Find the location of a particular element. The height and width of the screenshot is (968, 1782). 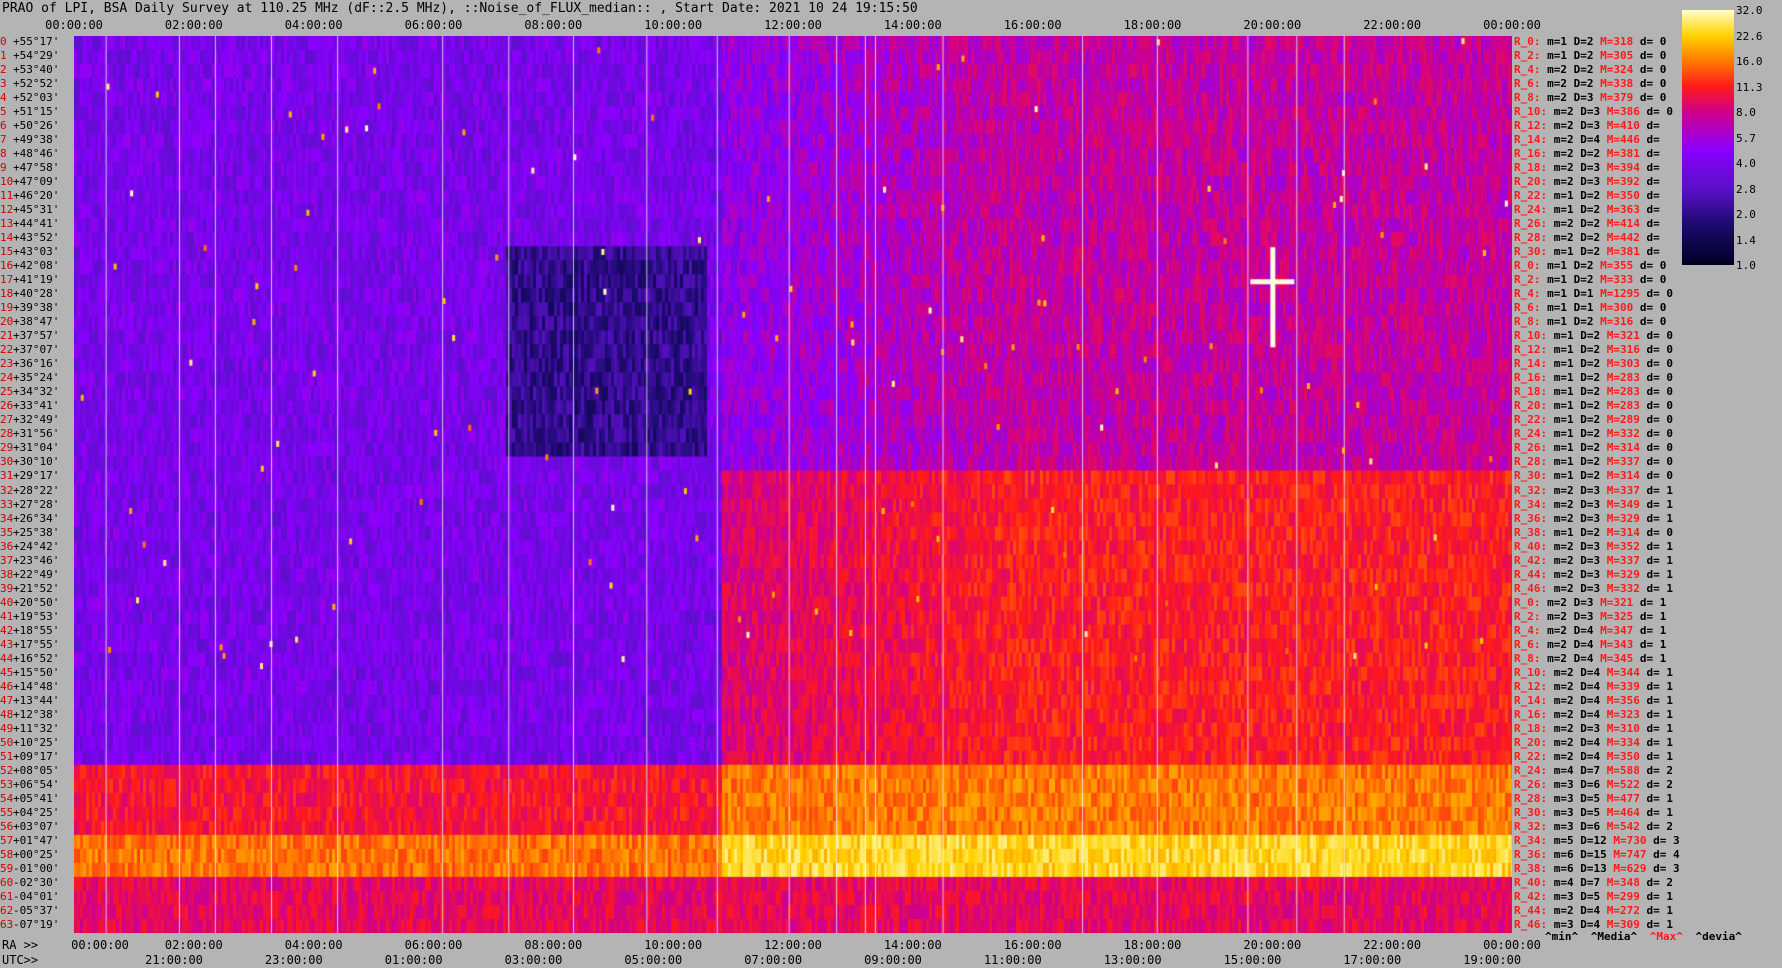

row-stat: R_44: m=2 D=4 M=272 d= 1 is located at coordinates (1593, 910).